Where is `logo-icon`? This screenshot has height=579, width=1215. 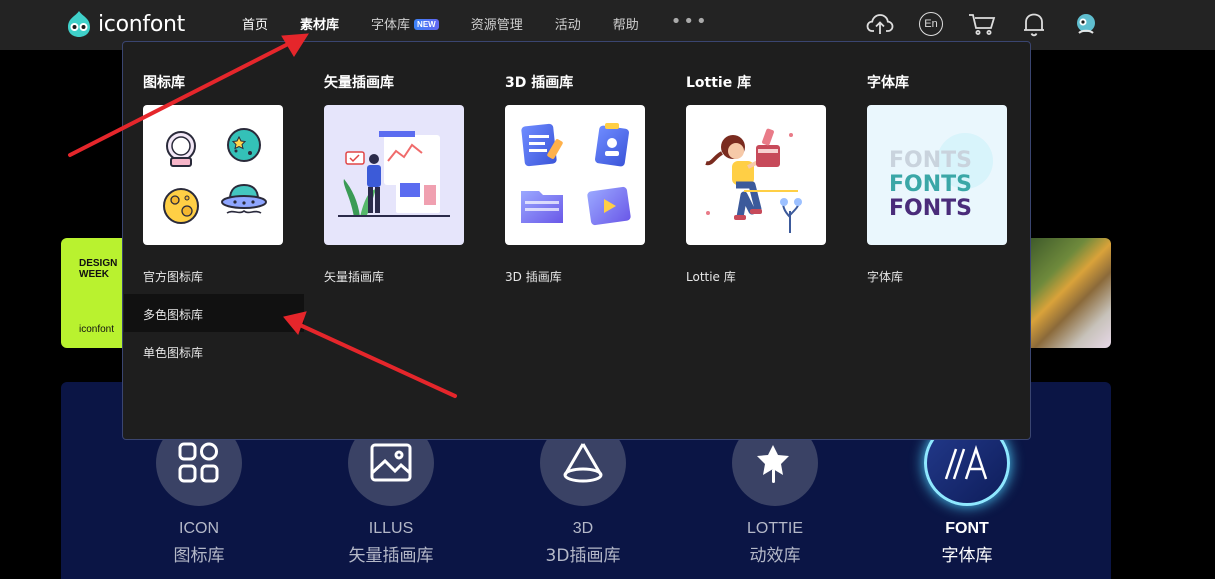
logo-icon is located at coordinates (79, 24).